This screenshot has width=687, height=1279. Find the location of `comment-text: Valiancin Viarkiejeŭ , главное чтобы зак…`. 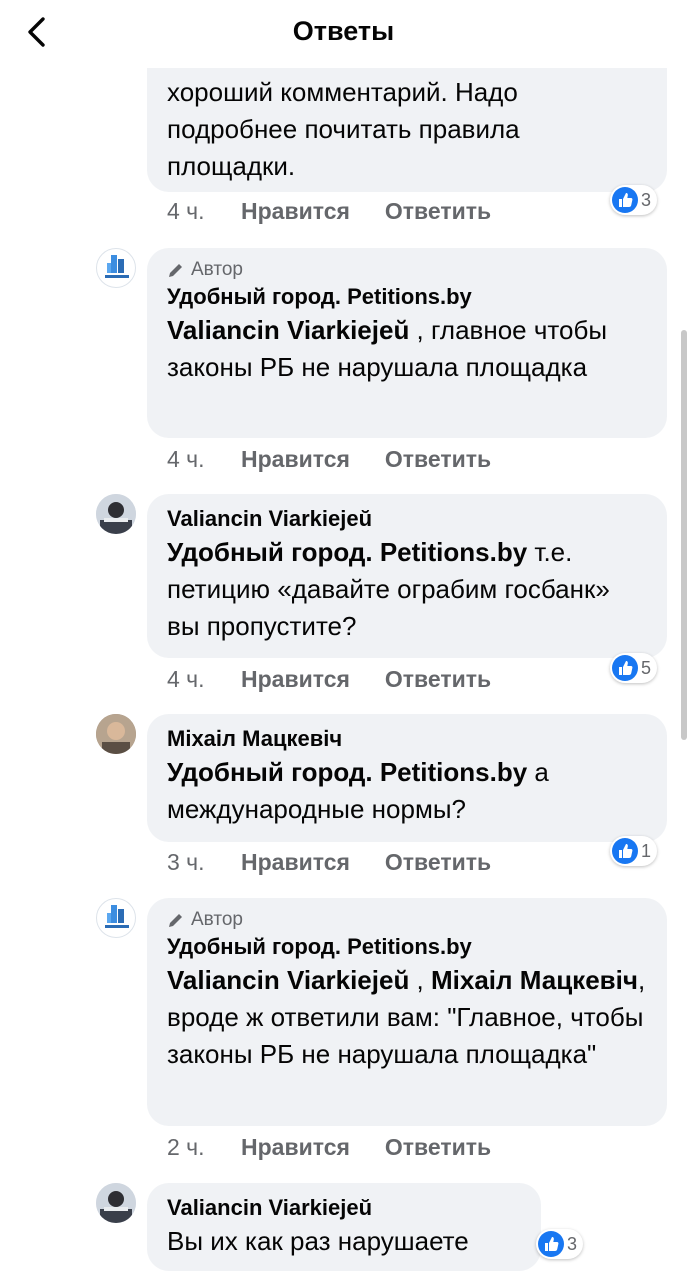

comment-text: Valiancin Viarkiejeŭ , главное чтобы зак… is located at coordinates (407, 349).